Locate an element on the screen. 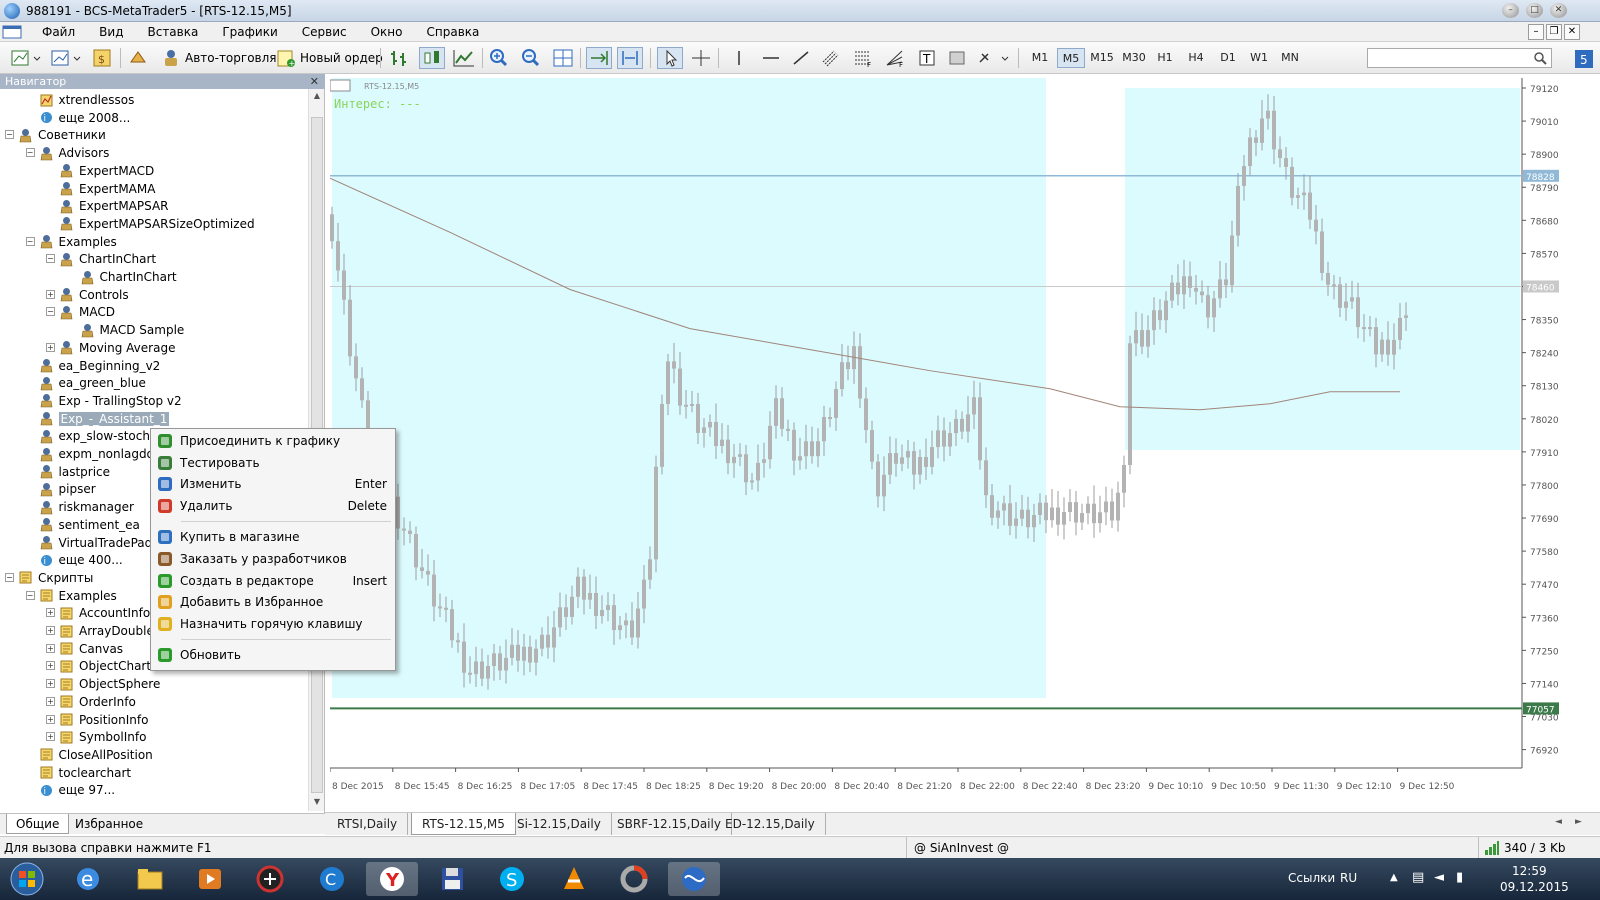 The image size is (1600, 900). timeframe-m5: M5 is located at coordinates (1071, 58).